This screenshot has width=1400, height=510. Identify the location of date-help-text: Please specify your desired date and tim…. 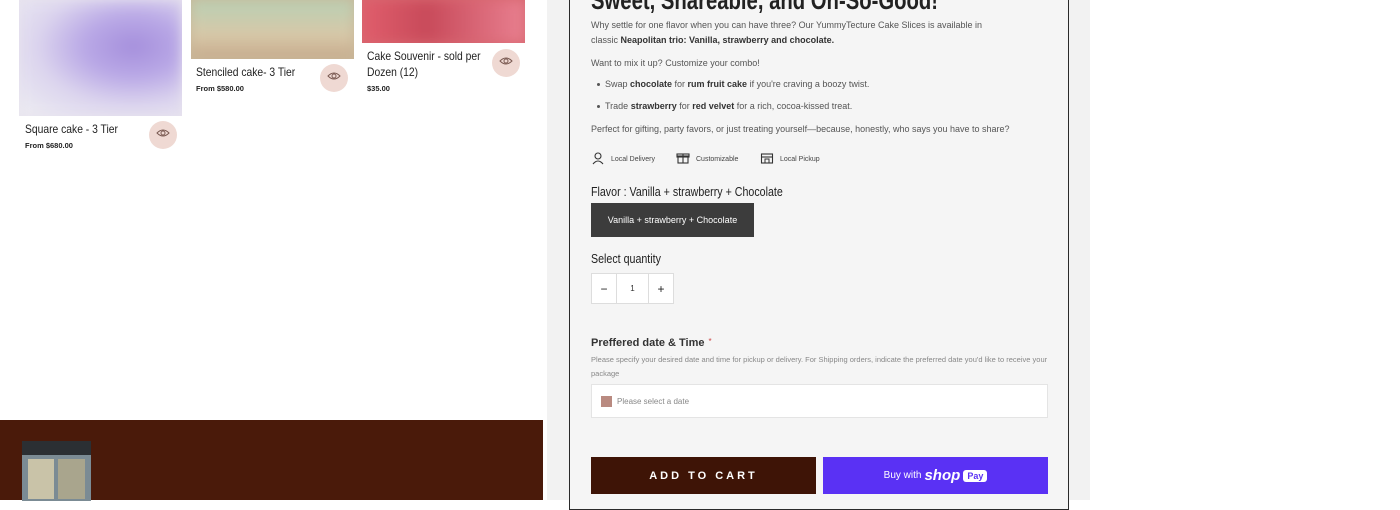
(819, 366).